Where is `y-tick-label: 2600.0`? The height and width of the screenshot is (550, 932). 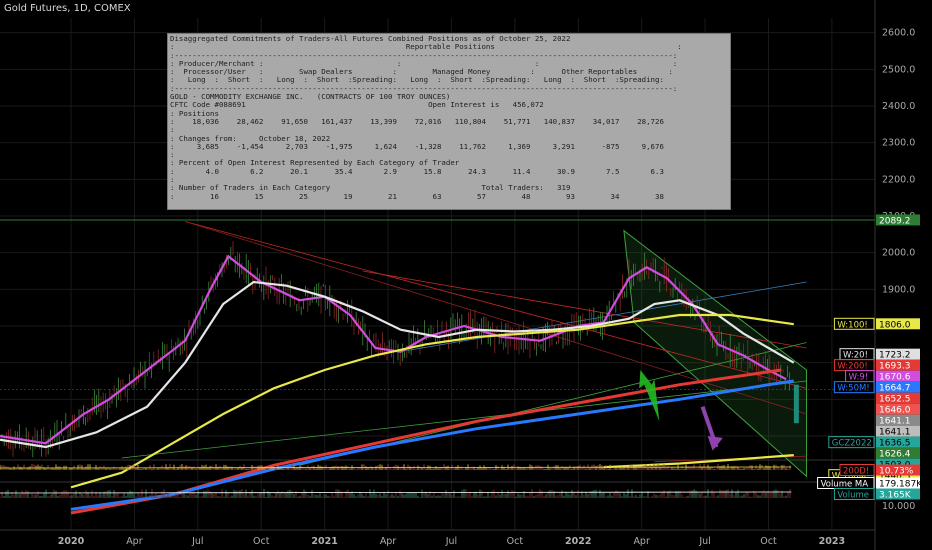 y-tick-label: 2600.0 is located at coordinates (898, 33).